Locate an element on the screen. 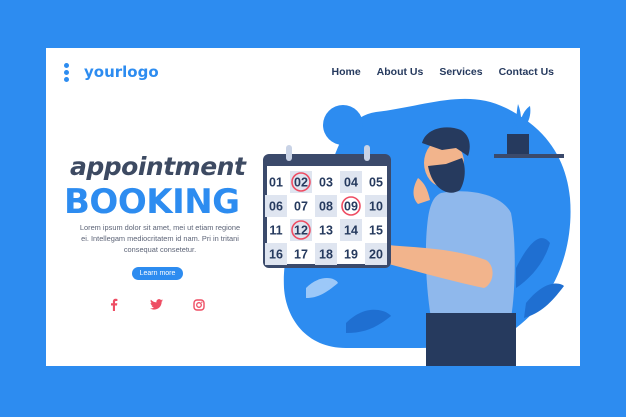 This screenshot has width=626, height=417. calendar-day: 02 is located at coordinates (301, 183).